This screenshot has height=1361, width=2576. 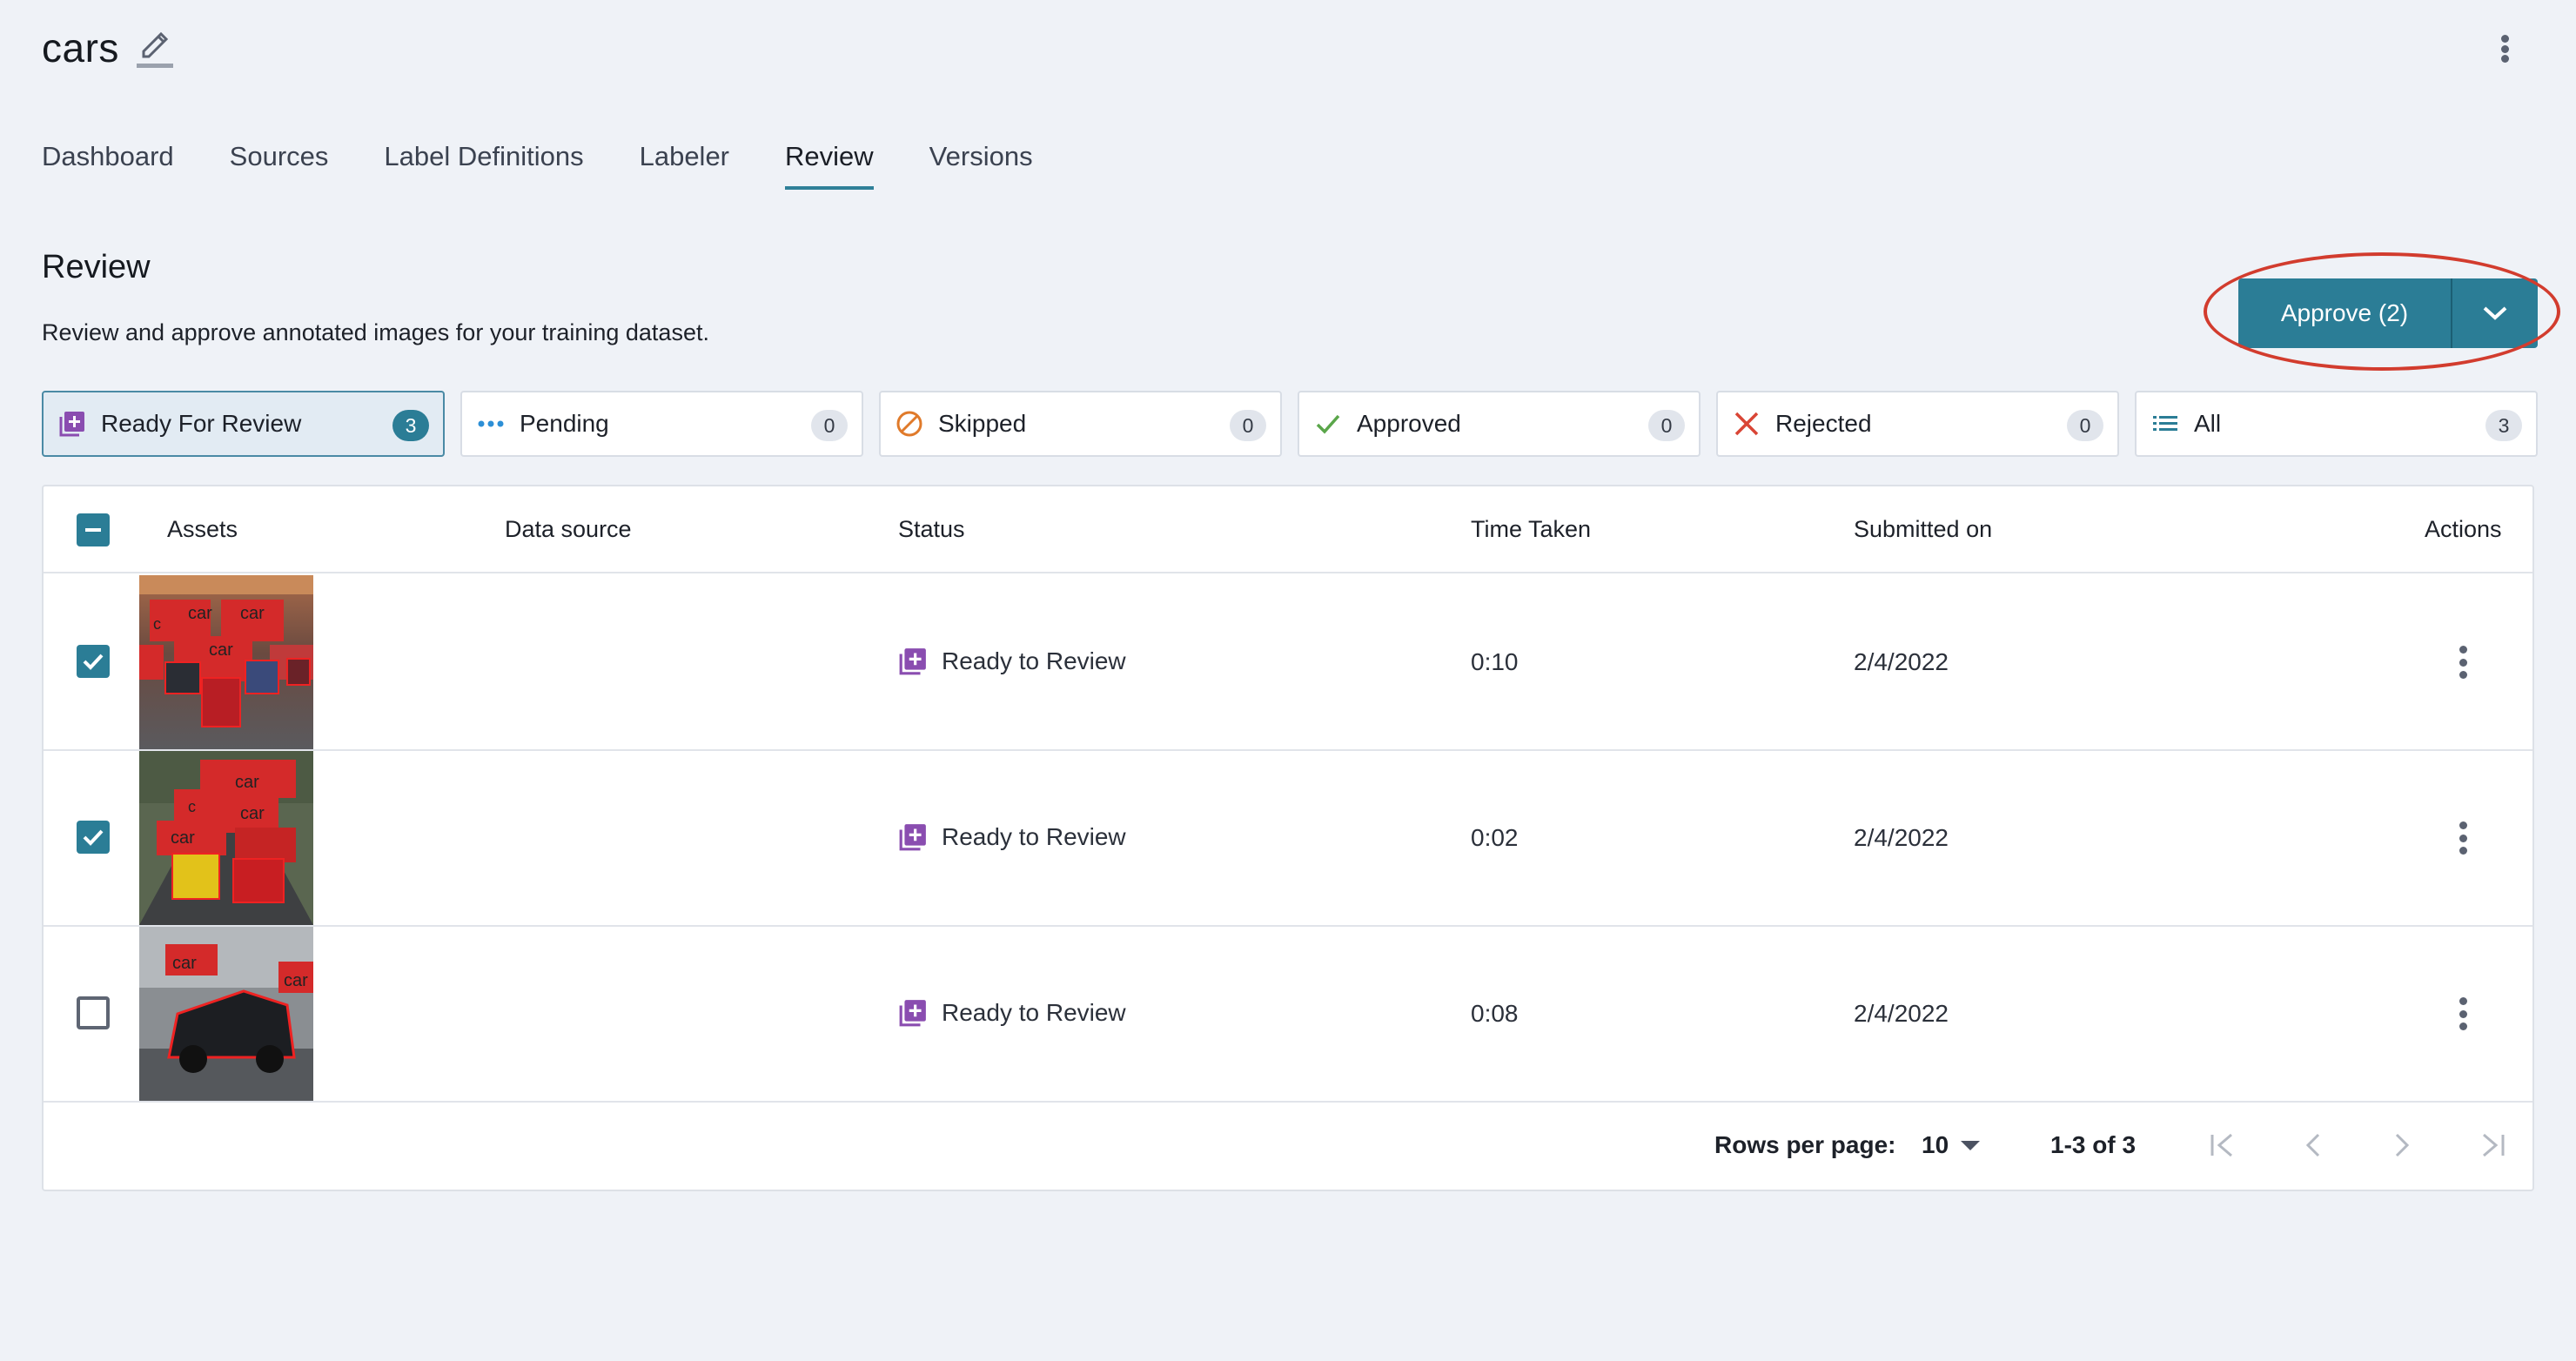 What do you see at coordinates (1951, 1145) in the screenshot?
I see `rows-per-page-select: 10` at bounding box center [1951, 1145].